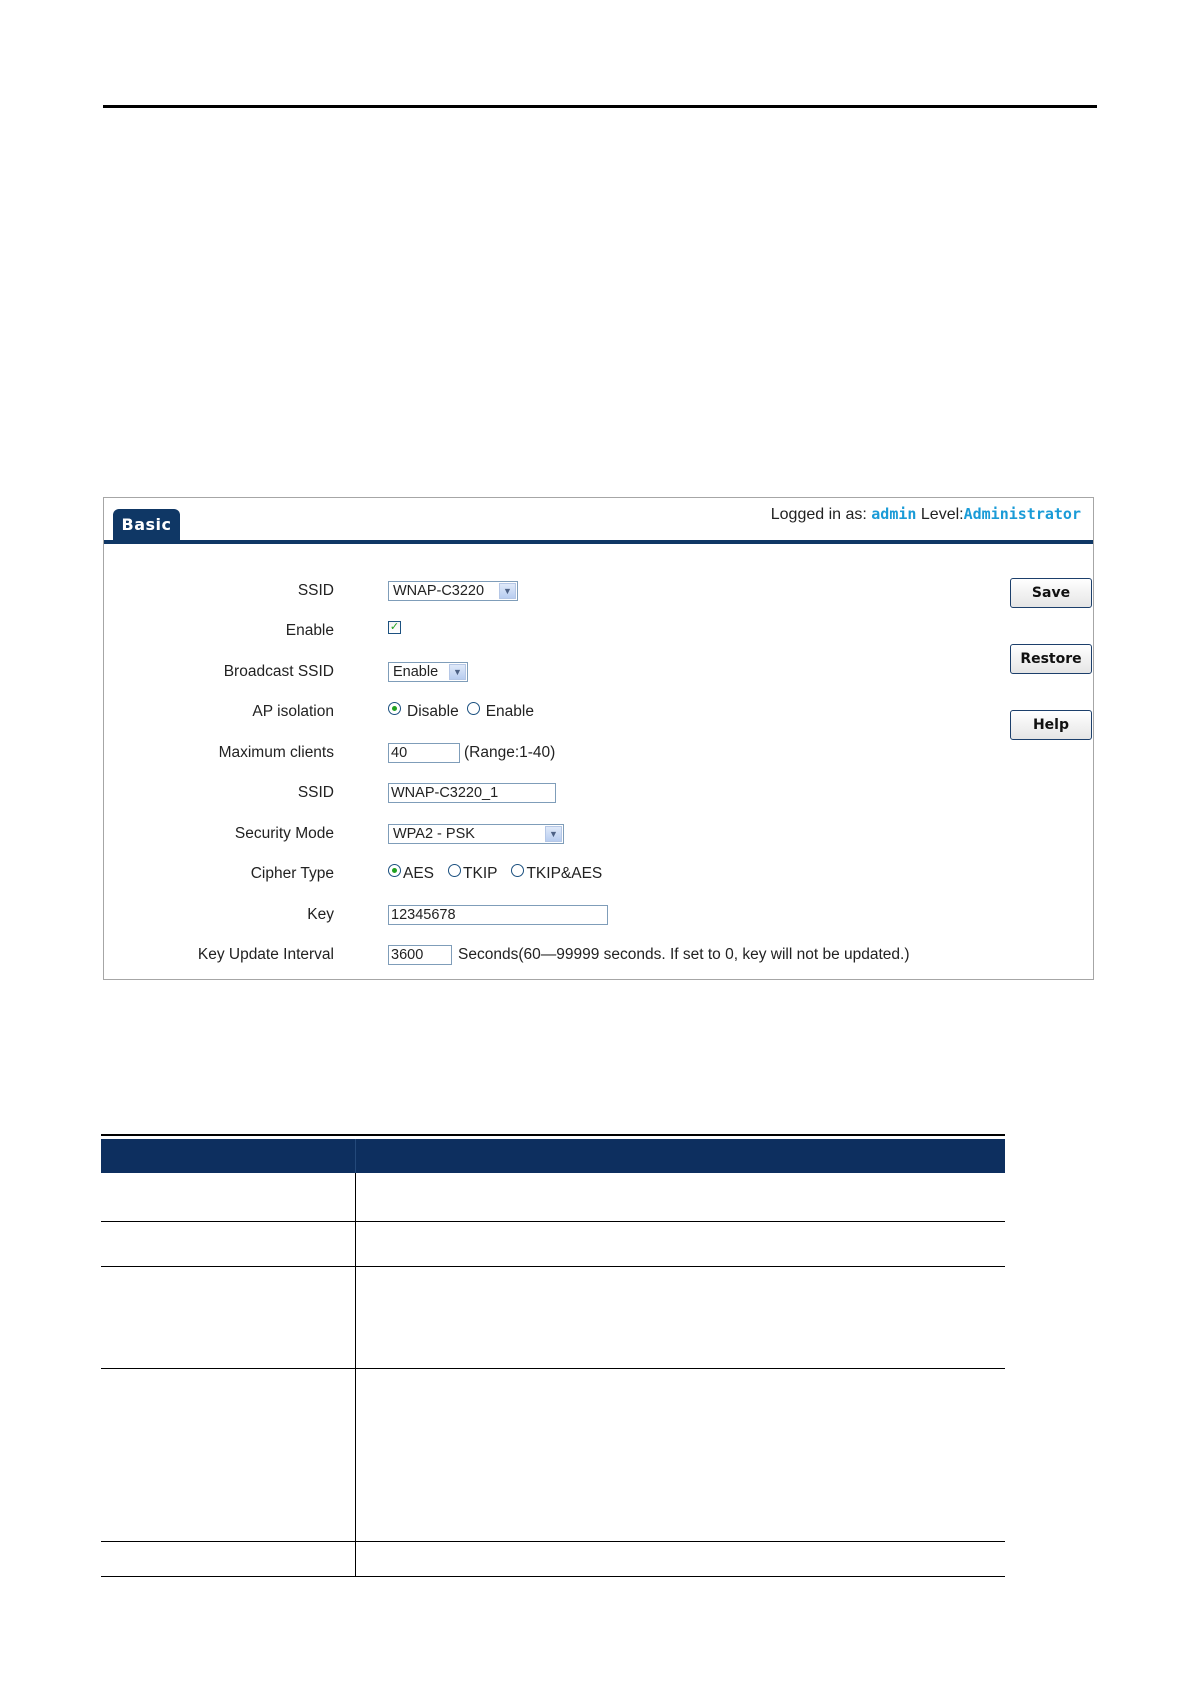 The image size is (1190, 1684). Describe the element at coordinates (315, 792) in the screenshot. I see `ssid-text-label: SSID` at that location.